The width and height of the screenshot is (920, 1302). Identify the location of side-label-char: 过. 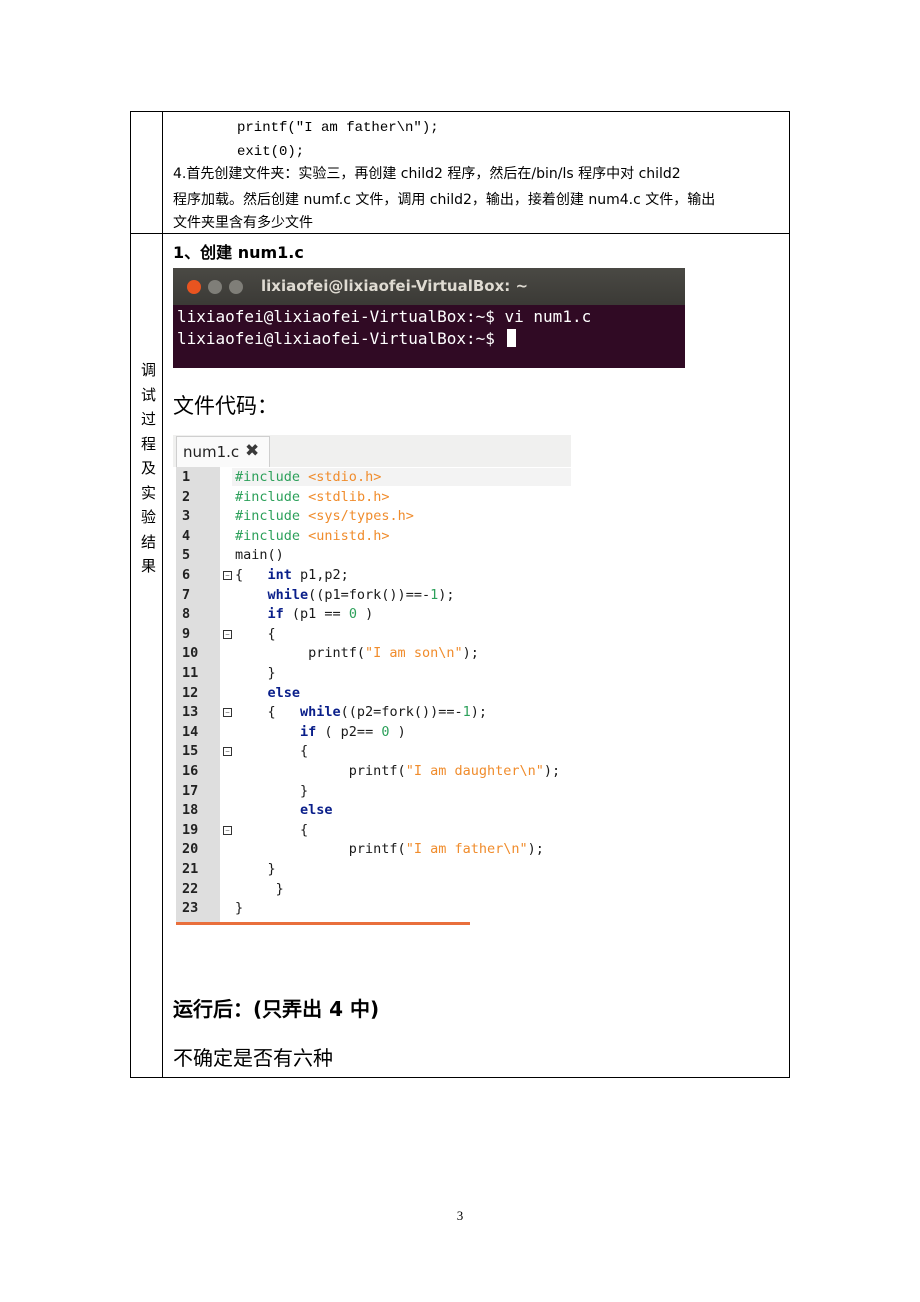
(149, 419).